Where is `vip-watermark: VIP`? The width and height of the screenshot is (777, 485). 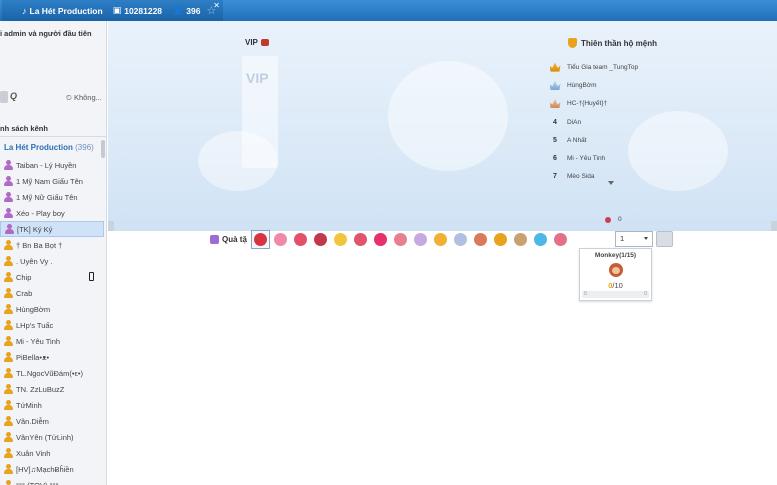
vip-watermark: VIP is located at coordinates (257, 78).